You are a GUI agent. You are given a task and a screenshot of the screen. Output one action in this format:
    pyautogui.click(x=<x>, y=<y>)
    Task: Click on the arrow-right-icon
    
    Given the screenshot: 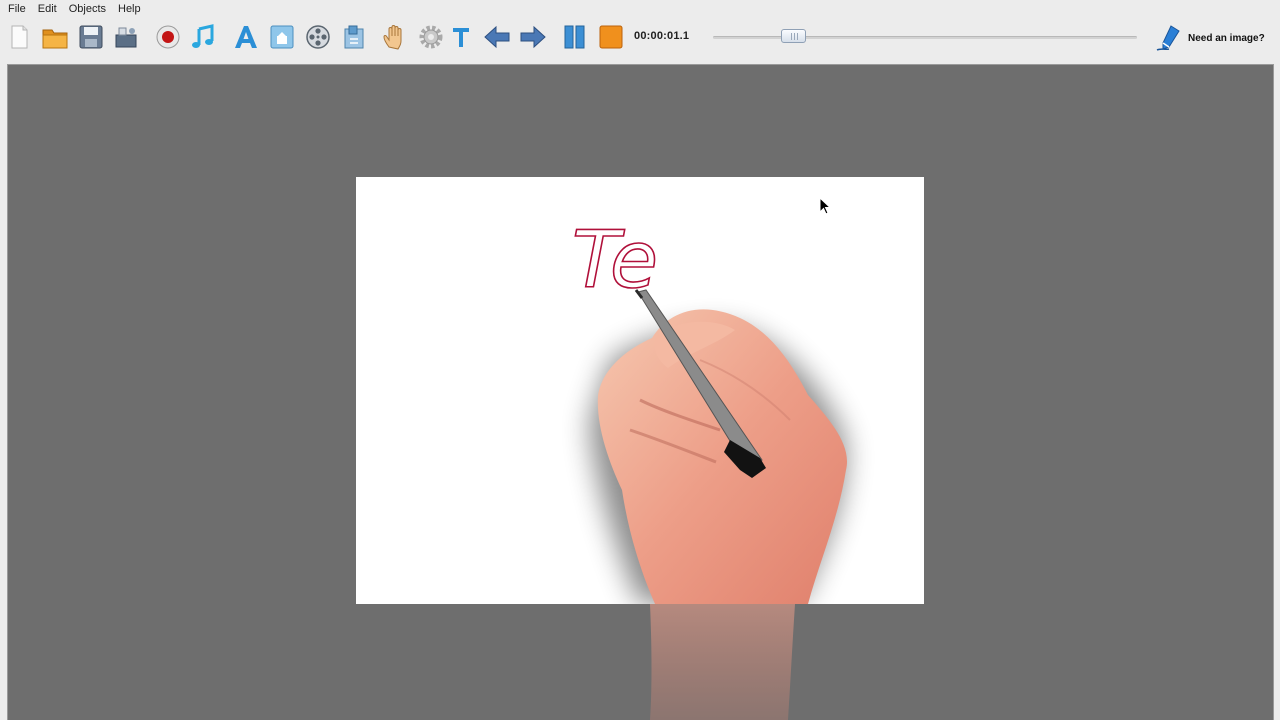 What is the action you would take?
    pyautogui.click(x=533, y=37)
    